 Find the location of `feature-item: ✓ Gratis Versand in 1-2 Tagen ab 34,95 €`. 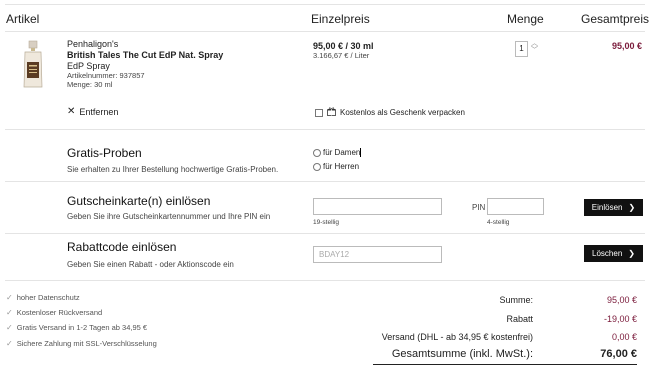

feature-item: ✓ Gratis Versand in 1-2 Tagen ab 34,95 € is located at coordinates (77, 327).